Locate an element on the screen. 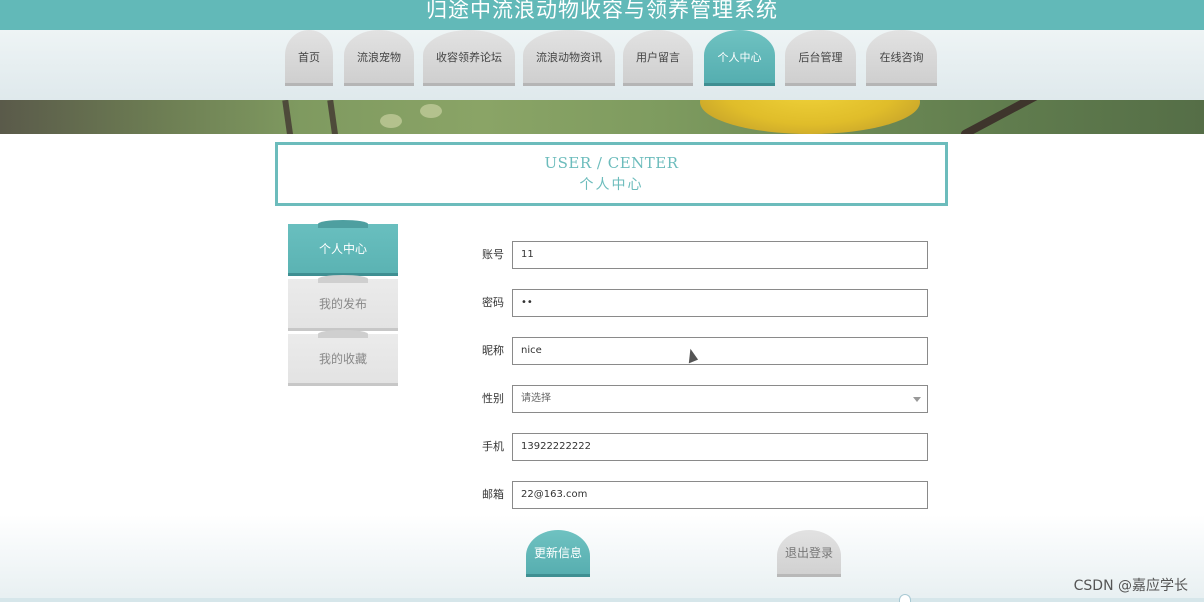 The image size is (1204, 602). top-title-bar: 归途中流浪动物收容与领养管理系统 is located at coordinates (602, 15).